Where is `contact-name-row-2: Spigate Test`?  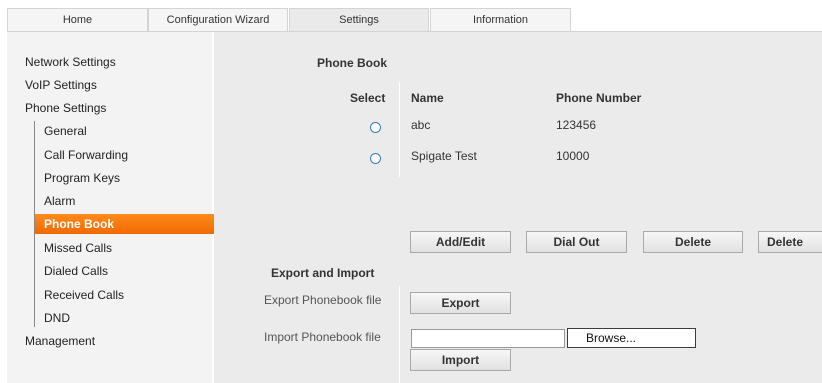 contact-name-row-2: Spigate Test is located at coordinates (444, 156).